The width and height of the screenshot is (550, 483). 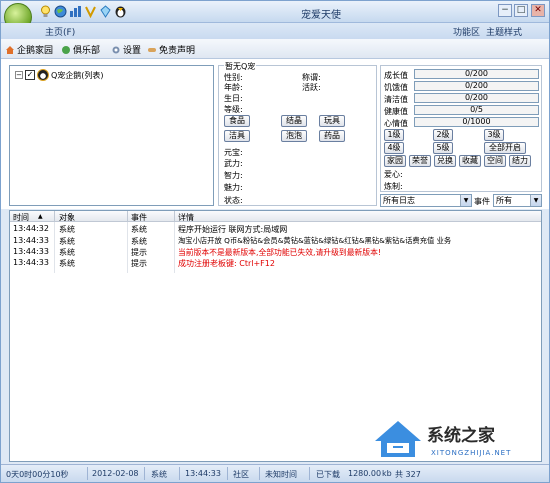 I want to click on cell-time: 13:44:32, so click(x=31, y=228).